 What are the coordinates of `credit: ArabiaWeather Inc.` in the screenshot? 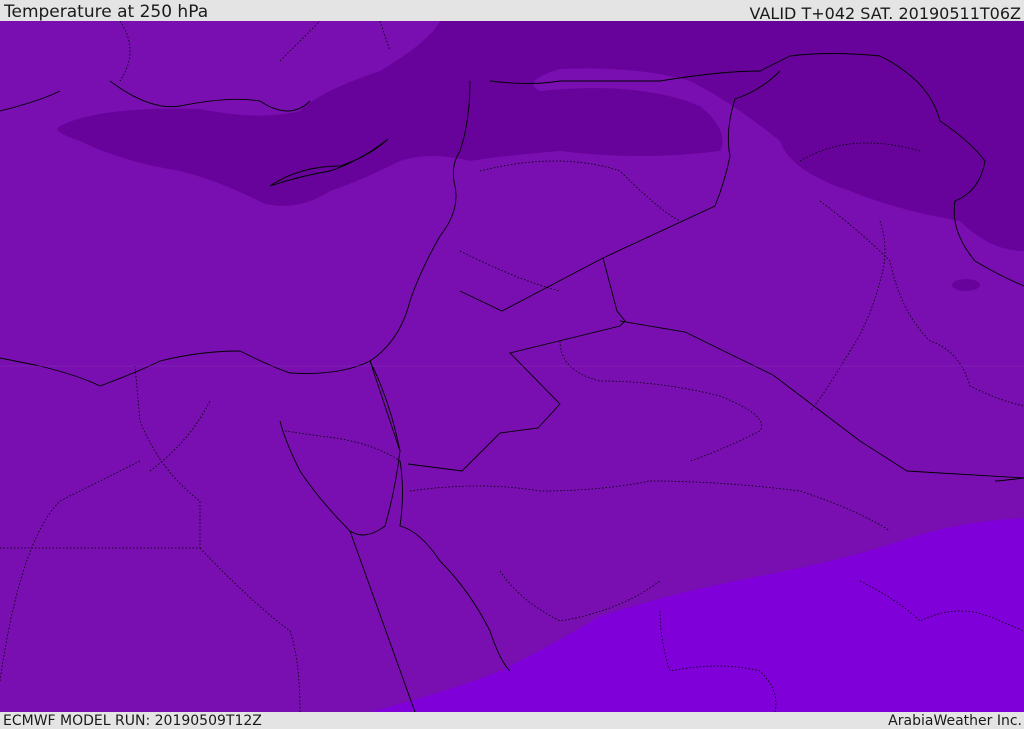 It's located at (955, 721).